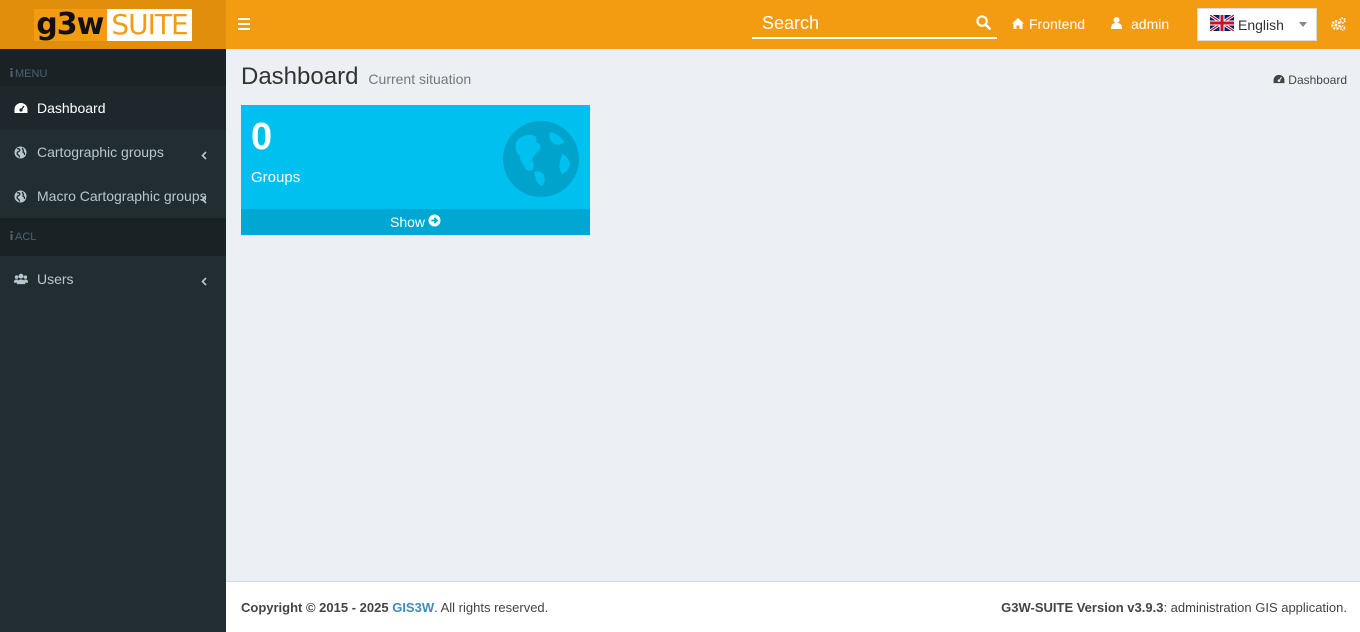 The height and width of the screenshot is (632, 1360). Describe the element at coordinates (434, 222) in the screenshot. I see `arrow-circle-right-icon` at that location.